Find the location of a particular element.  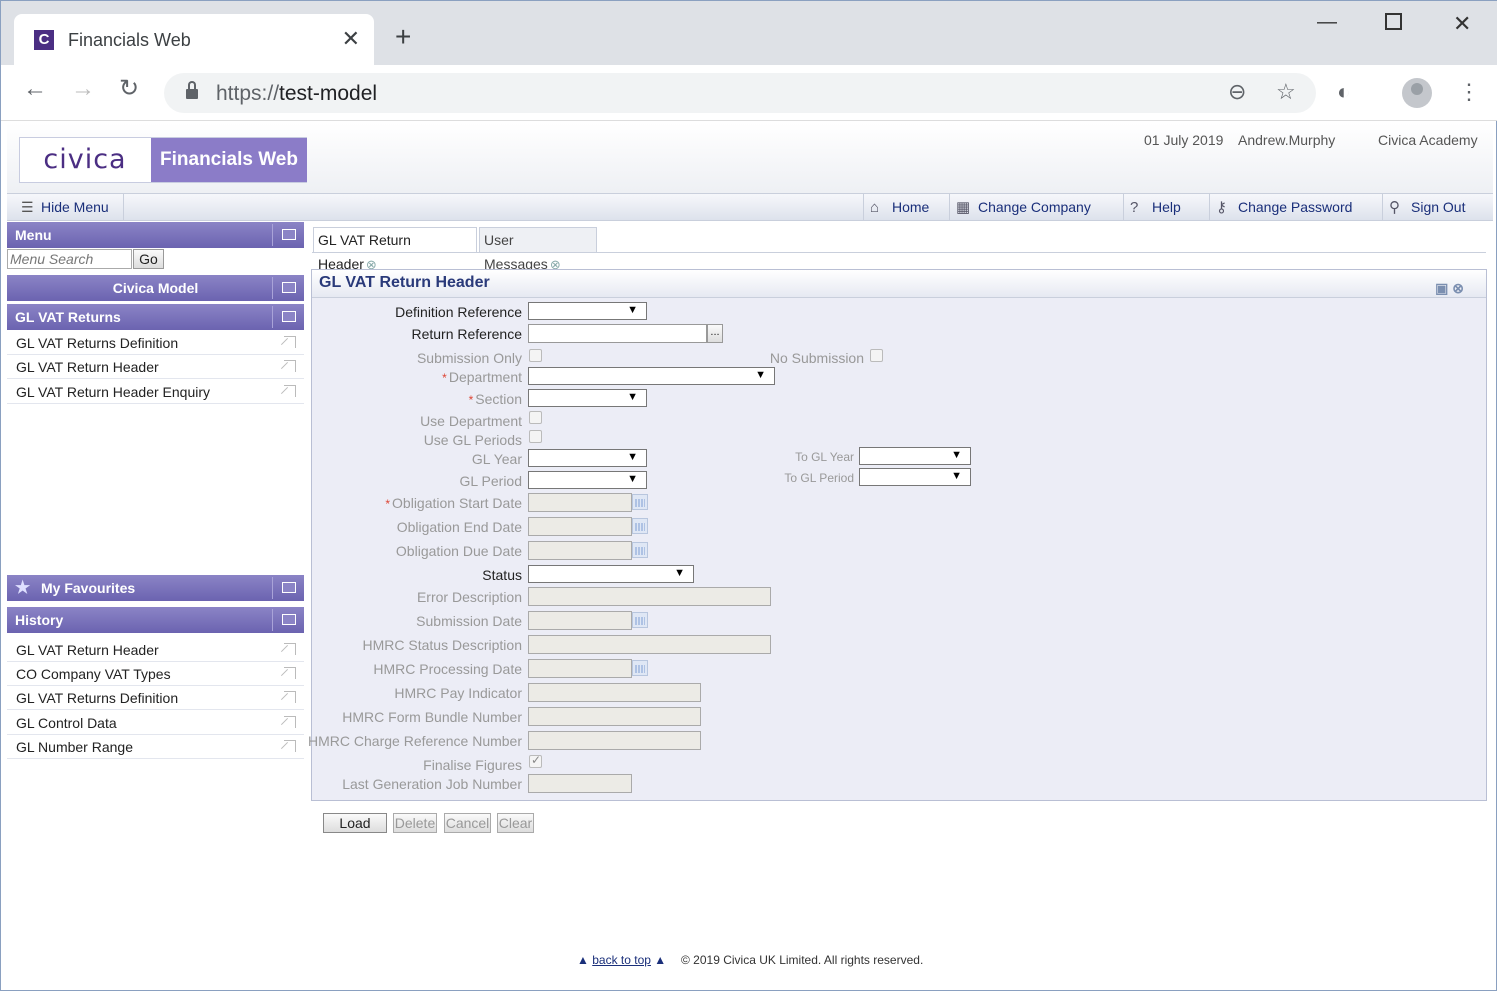

browser-tabstrip: C Financials Web ✕ + — ✕ is located at coordinates (749, 33).